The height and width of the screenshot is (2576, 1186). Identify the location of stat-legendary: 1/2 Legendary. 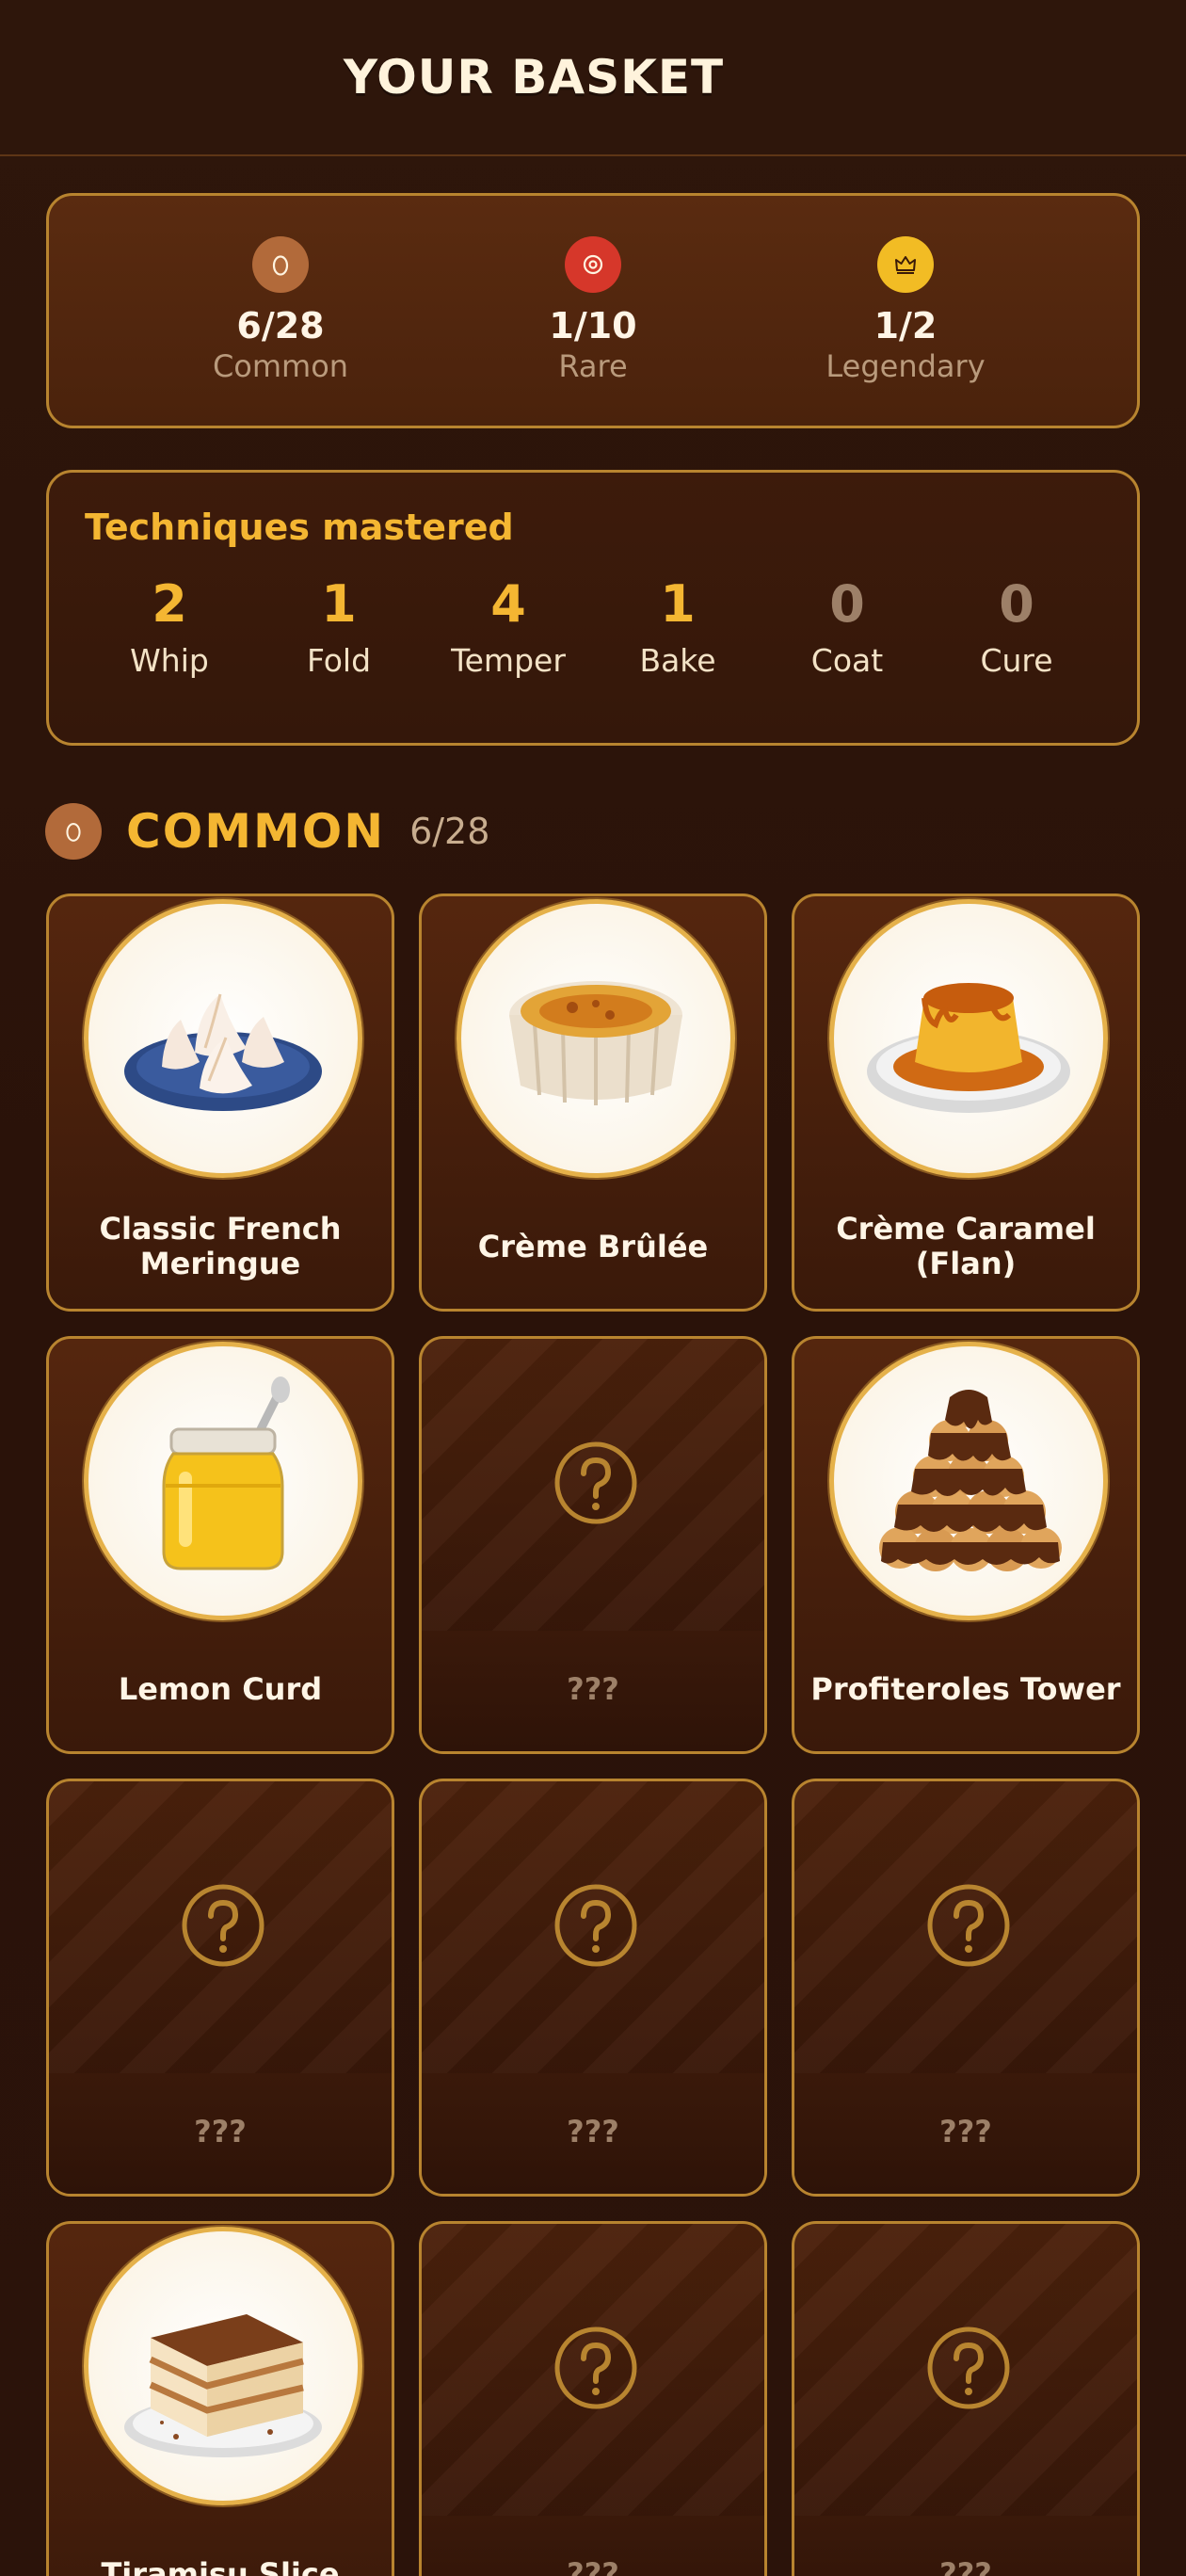
(905, 310).